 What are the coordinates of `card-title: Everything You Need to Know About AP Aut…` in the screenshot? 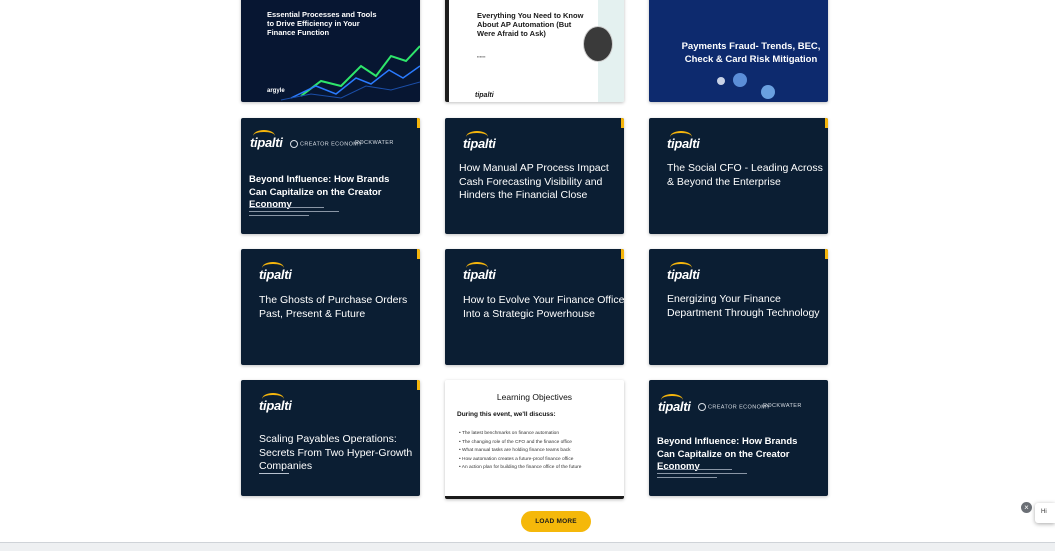 It's located at (530, 24).